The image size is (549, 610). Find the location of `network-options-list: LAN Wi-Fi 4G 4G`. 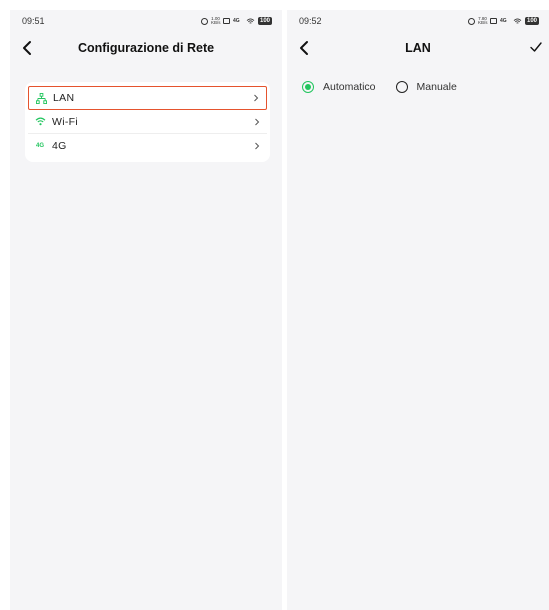

network-options-list: LAN Wi-Fi 4G 4G is located at coordinates (147, 122).